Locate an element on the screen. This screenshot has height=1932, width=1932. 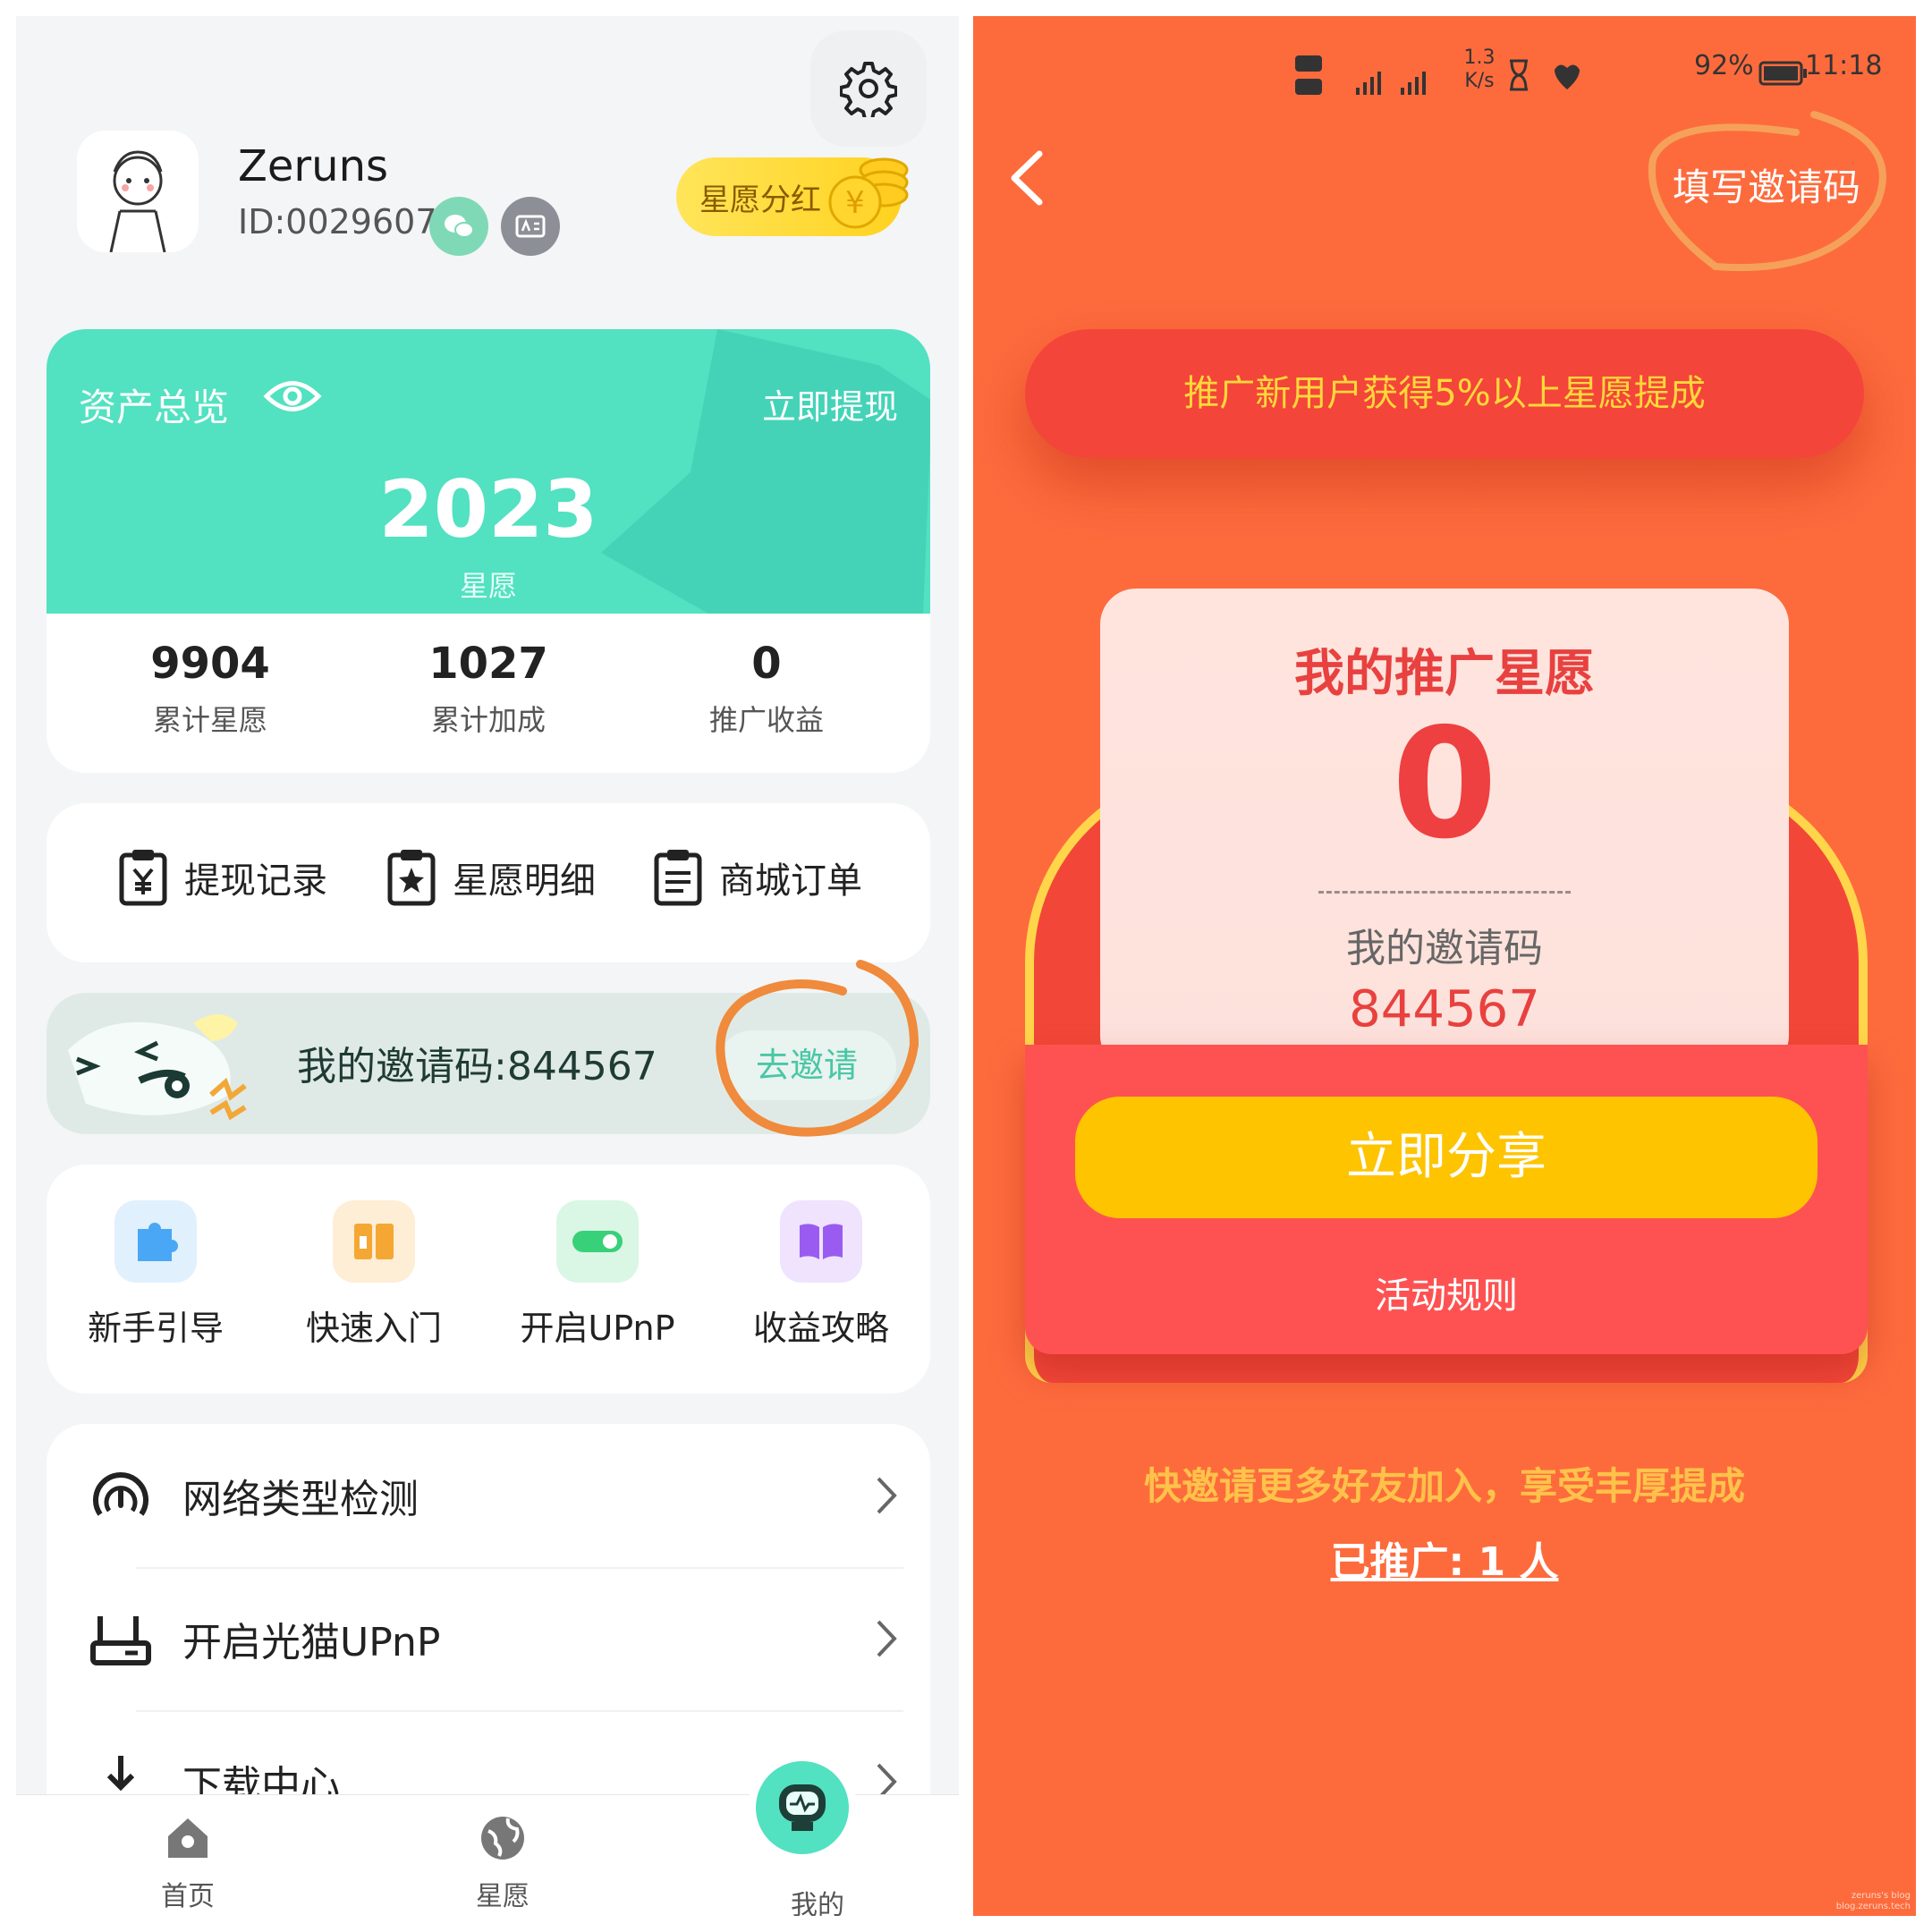
quick-link-label: 提现记录 is located at coordinates (255, 881).